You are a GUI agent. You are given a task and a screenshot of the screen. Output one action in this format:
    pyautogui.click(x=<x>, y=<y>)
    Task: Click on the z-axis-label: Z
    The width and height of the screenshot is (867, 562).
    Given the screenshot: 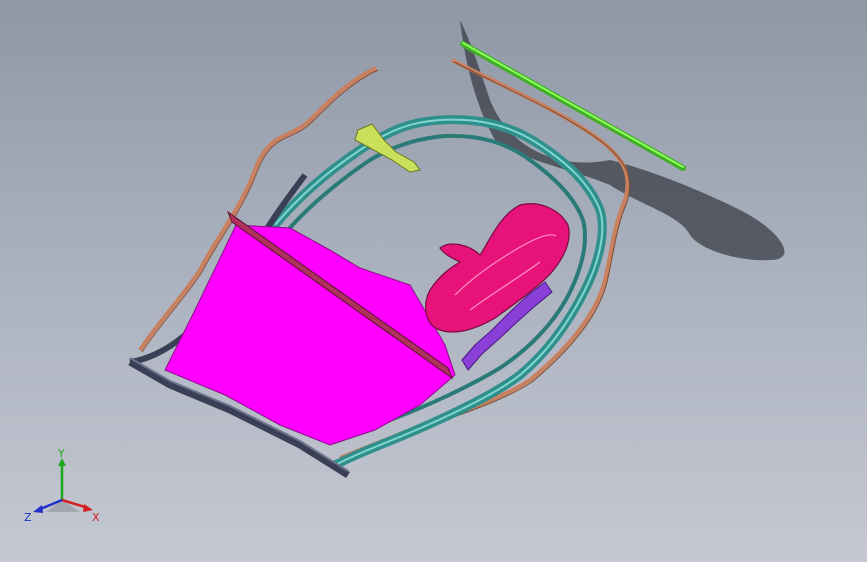 What is the action you would take?
    pyautogui.click(x=28, y=517)
    